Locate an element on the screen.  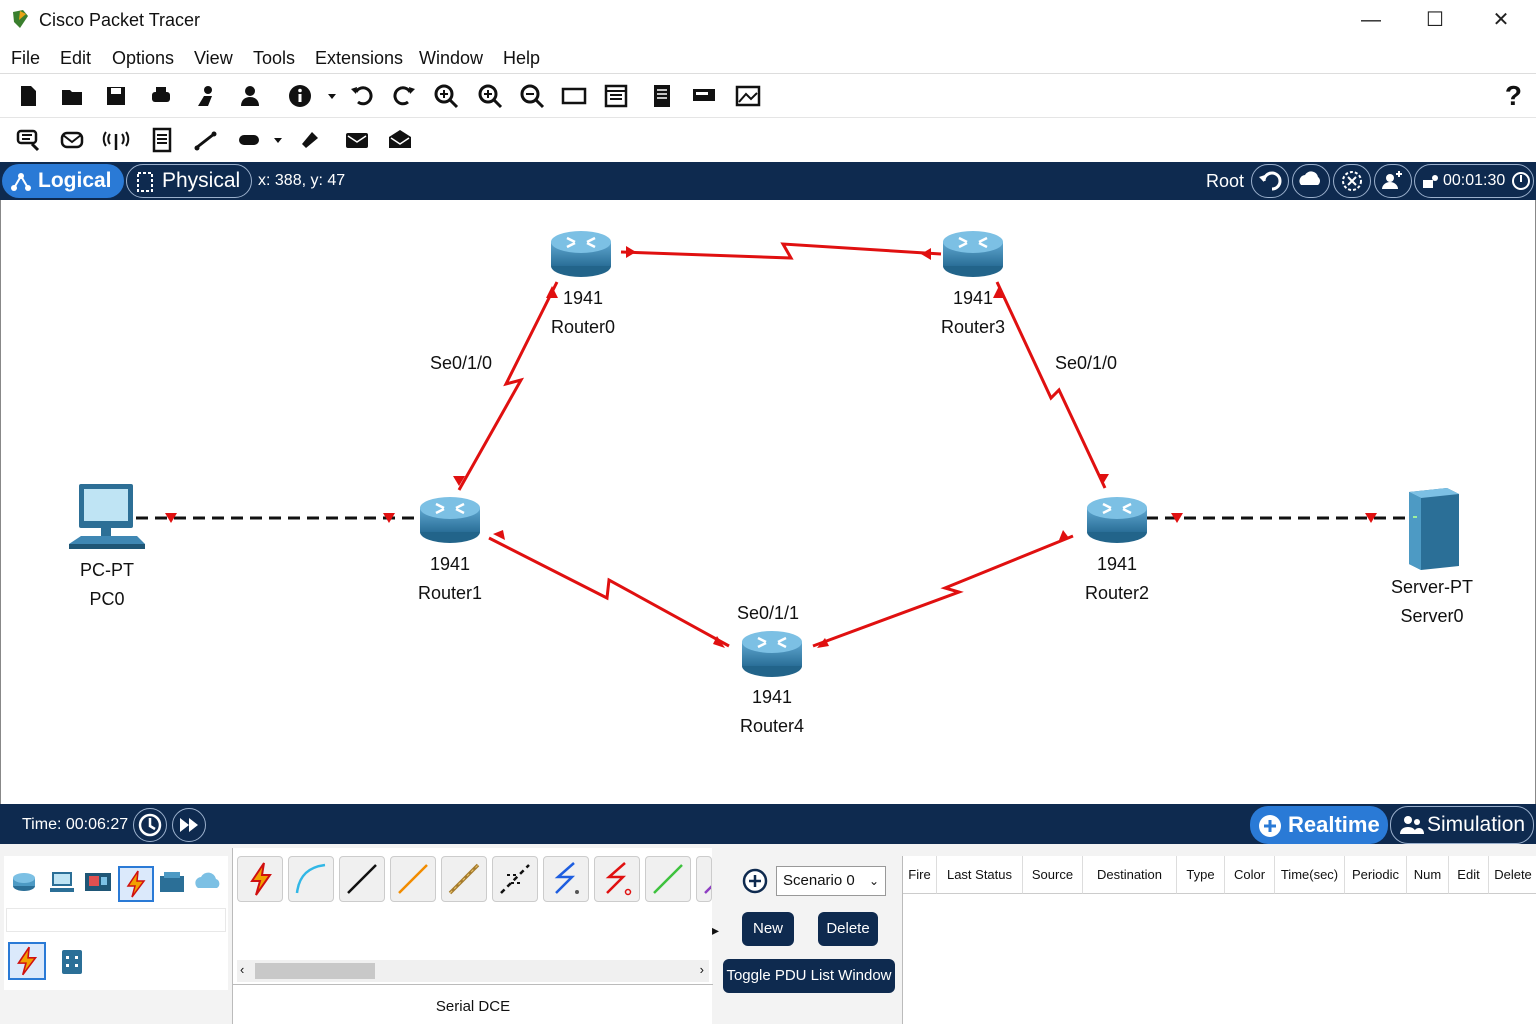
column-header: Color is located at coordinates (1250, 875).